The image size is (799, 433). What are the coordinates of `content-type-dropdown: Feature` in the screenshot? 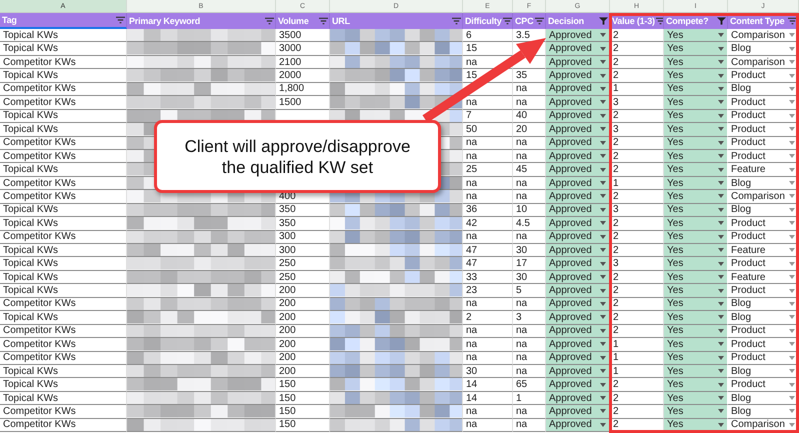 It's located at (763, 170).